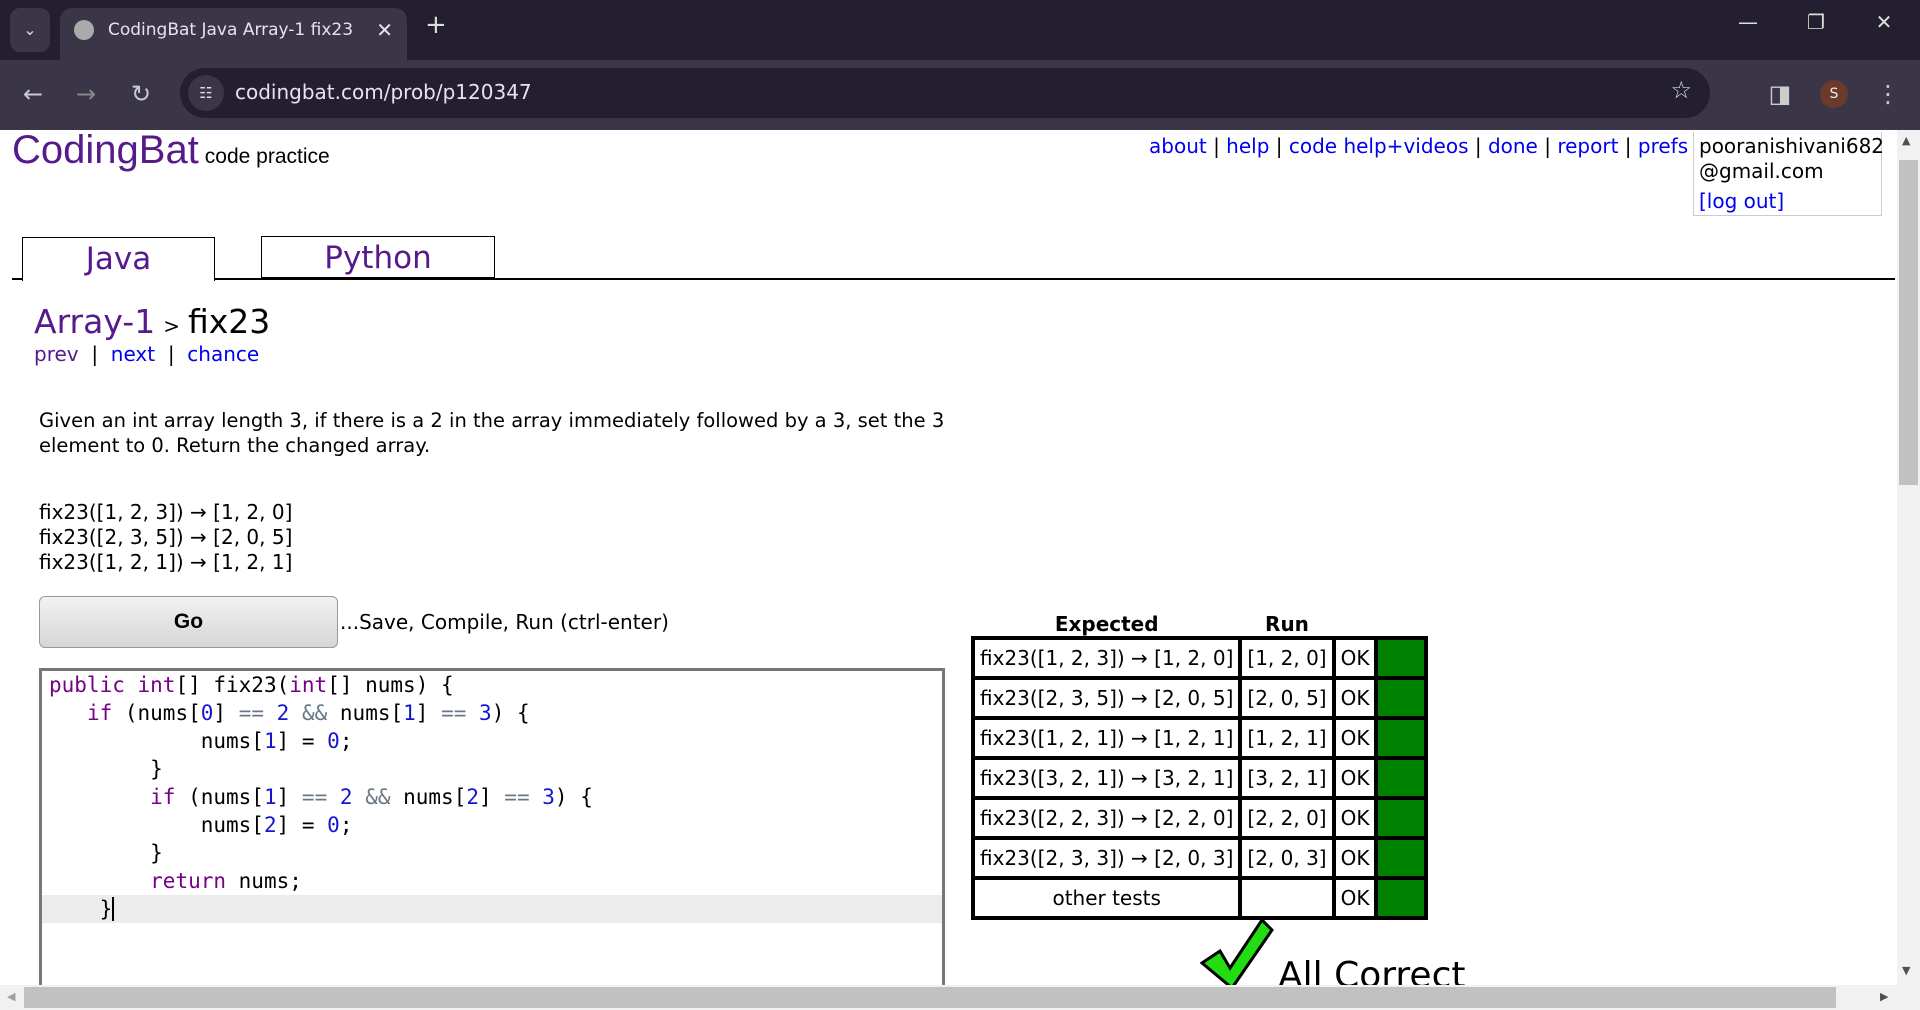  Describe the element at coordinates (1106, 898) in the screenshot. I see `expected-cell: other tests` at that location.